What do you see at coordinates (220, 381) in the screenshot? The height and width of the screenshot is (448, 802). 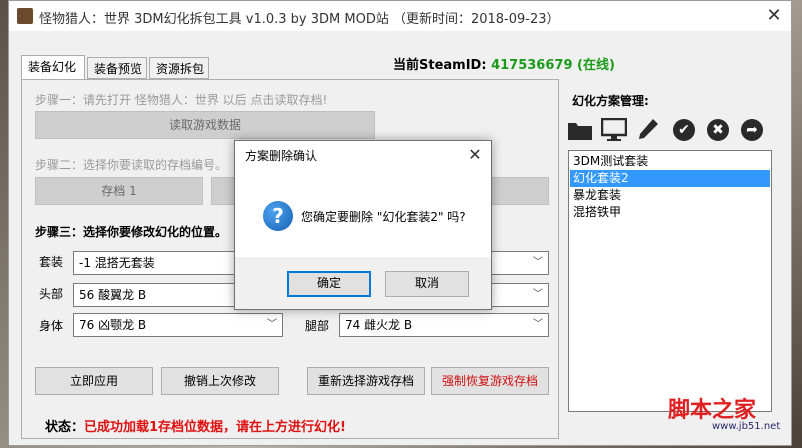 I see `undo-button: 撤销上次修改` at bounding box center [220, 381].